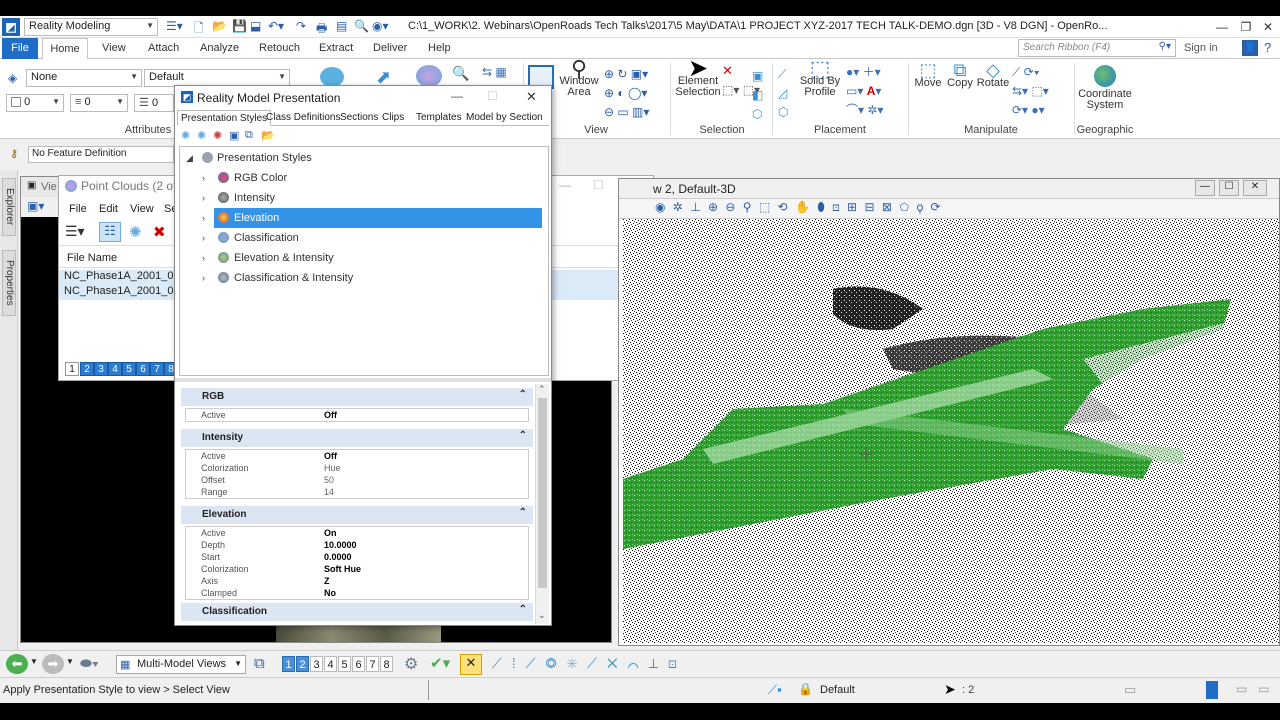 This screenshot has height=720, width=1280. Describe the element at coordinates (327, 581) in the screenshot. I see `property-value: Z` at that location.